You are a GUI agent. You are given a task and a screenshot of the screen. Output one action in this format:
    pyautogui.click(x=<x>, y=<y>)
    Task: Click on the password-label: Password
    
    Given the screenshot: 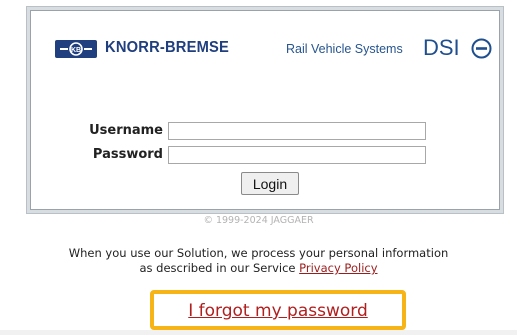 What is the action you would take?
    pyautogui.click(x=127, y=154)
    